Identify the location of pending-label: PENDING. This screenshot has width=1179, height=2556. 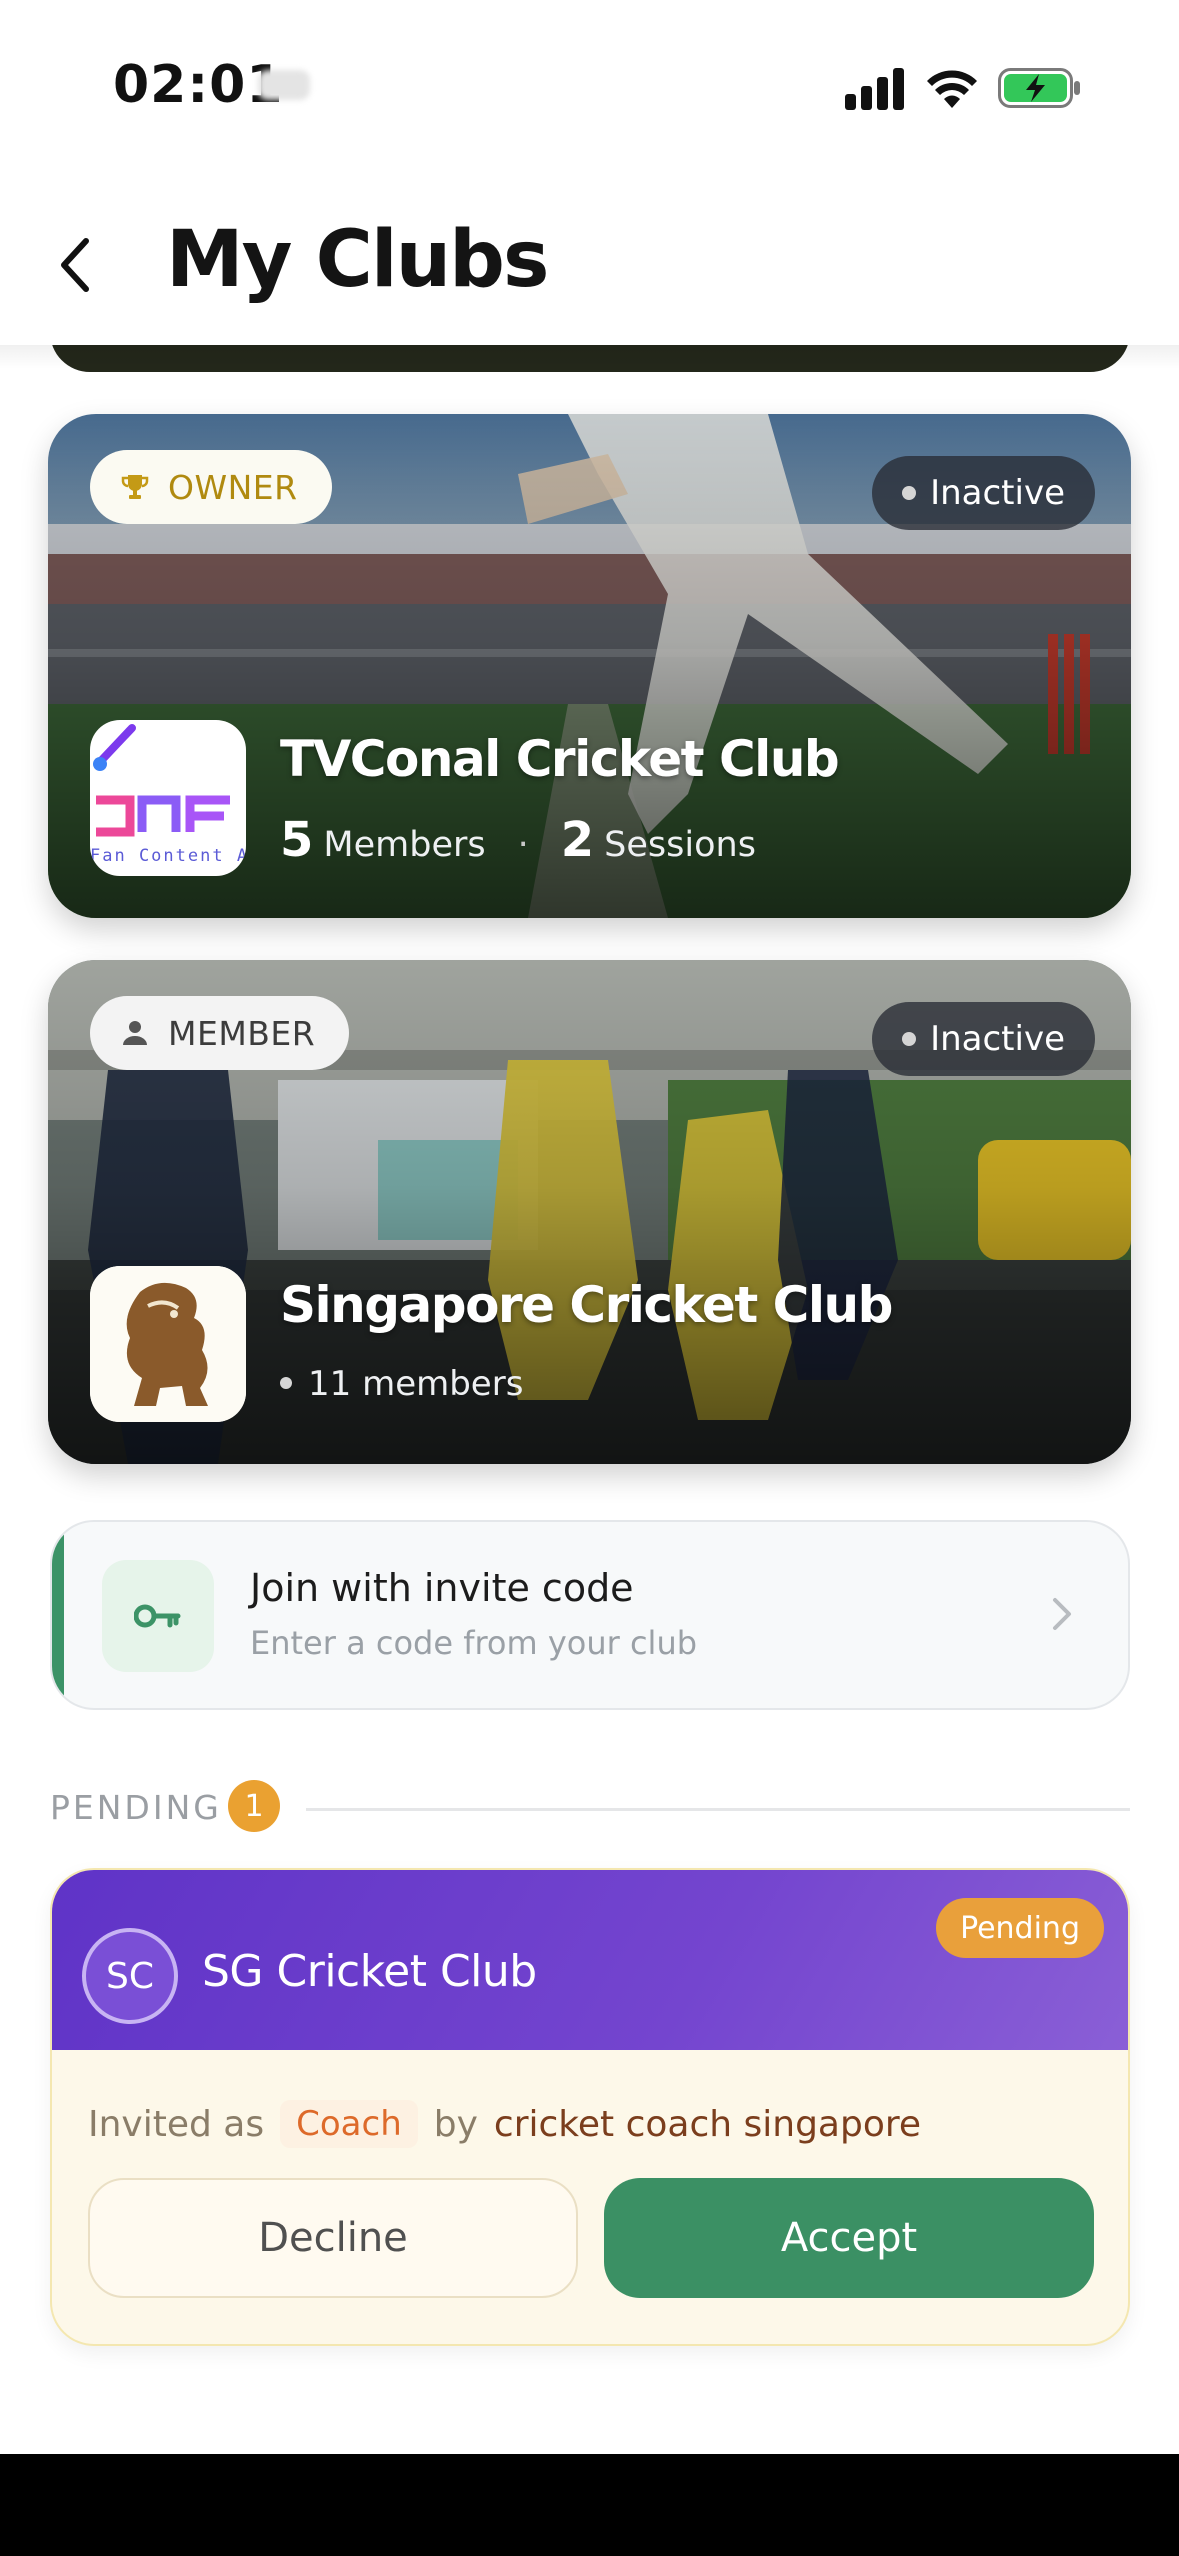
(136, 1807).